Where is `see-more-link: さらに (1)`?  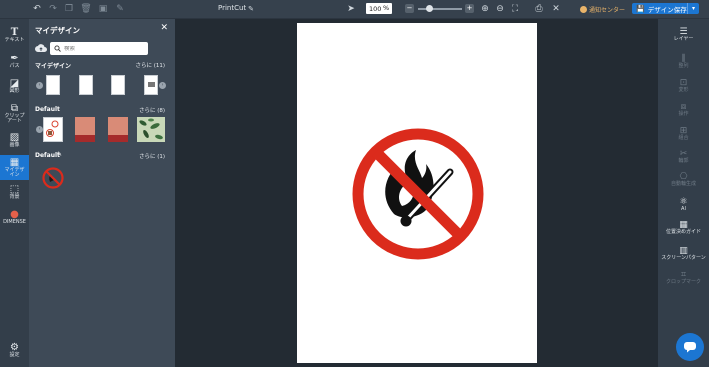
see-more-link: さらに (1) is located at coordinates (152, 156).